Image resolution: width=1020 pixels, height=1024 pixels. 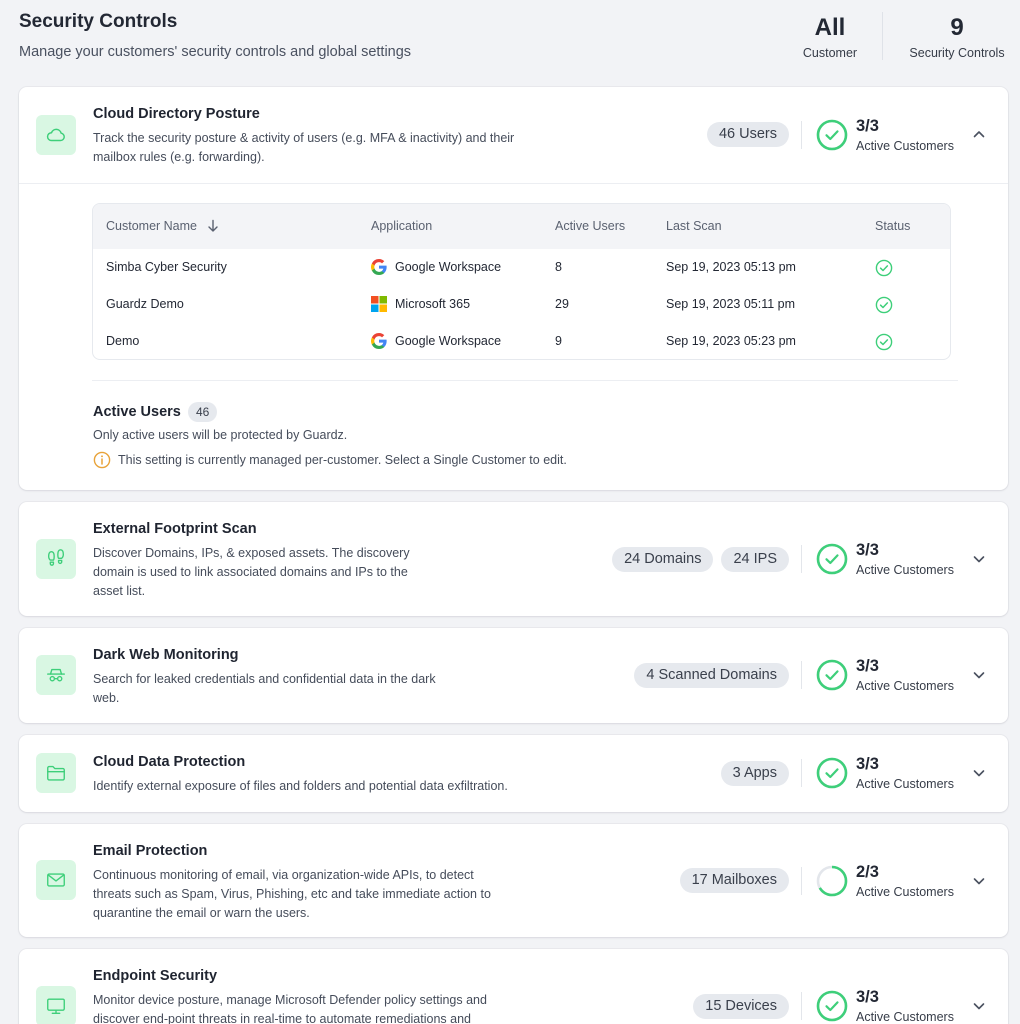 What do you see at coordinates (179, 157) in the screenshot?
I see `card-description-line: mailbox rules (e.g. forwarding).` at bounding box center [179, 157].